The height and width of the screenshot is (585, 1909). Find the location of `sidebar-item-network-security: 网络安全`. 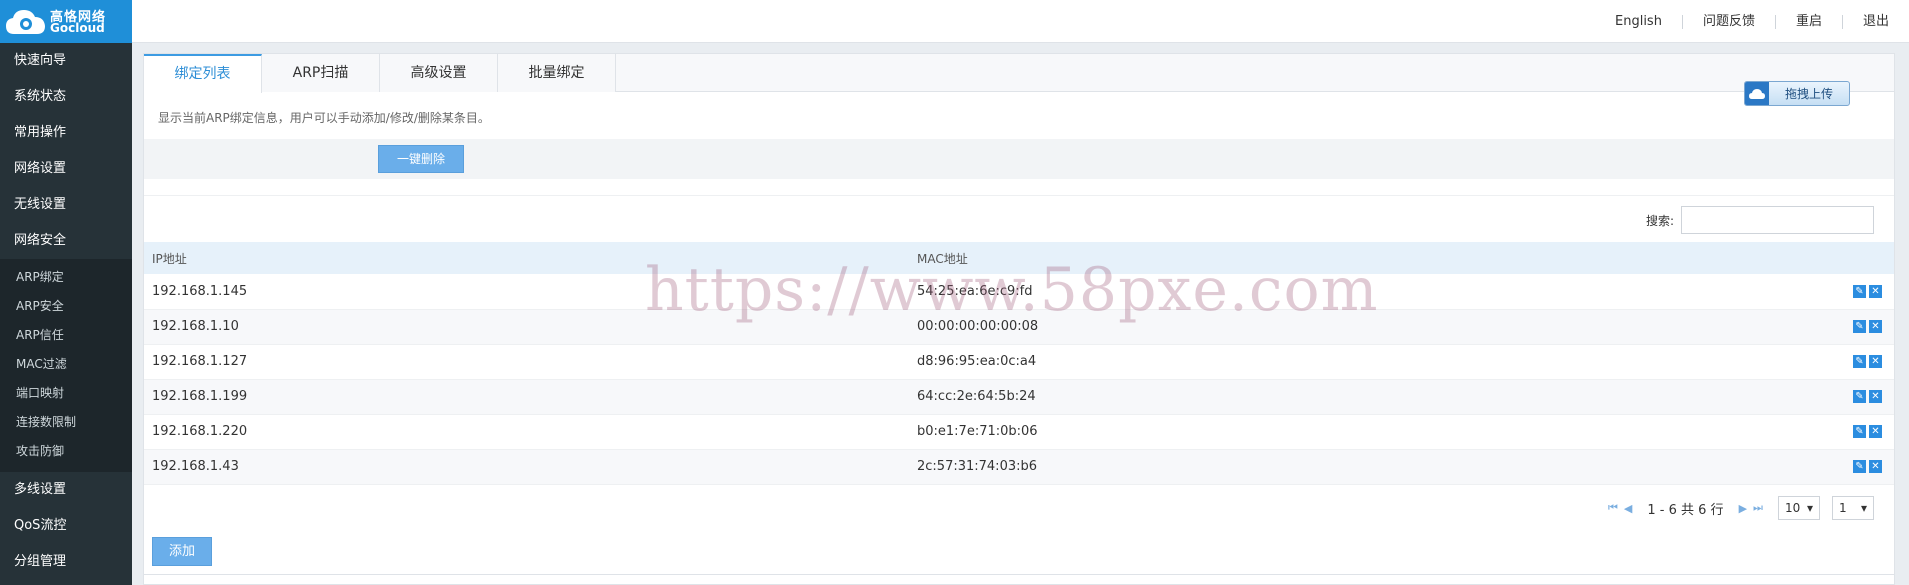

sidebar-item-network-security: 网络安全 is located at coordinates (66, 241).